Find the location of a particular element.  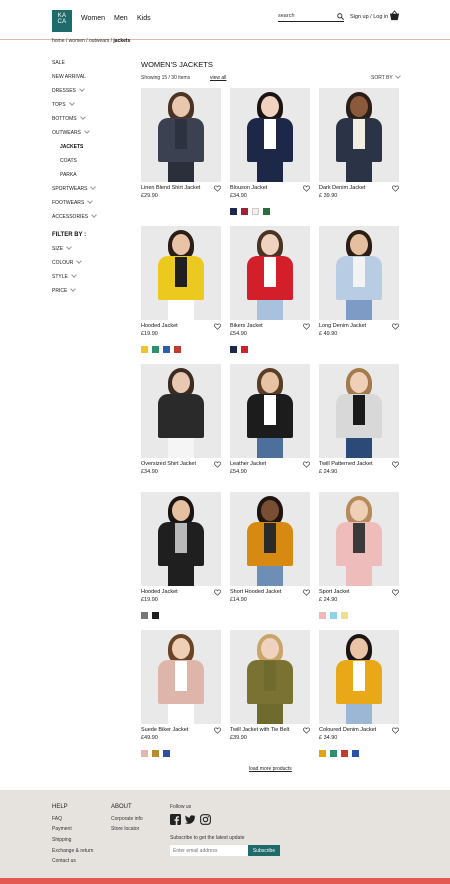

product-name: Suede Biker Jacket is located at coordinates (164, 730).